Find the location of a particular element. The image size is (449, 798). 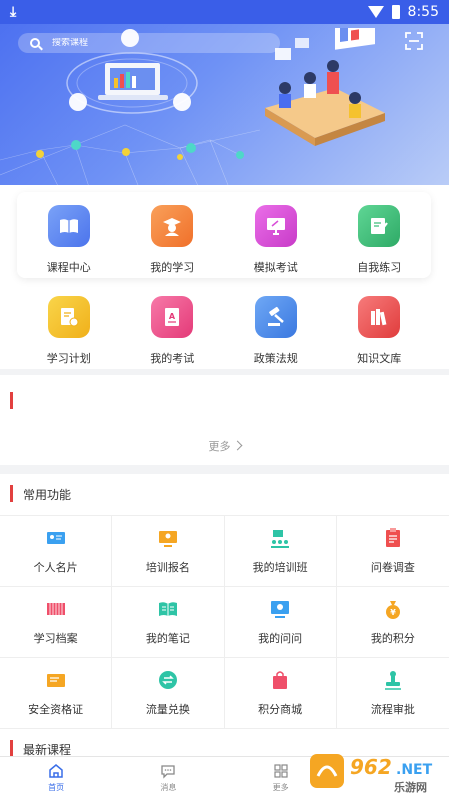

function-item-safety-certificate: 安全资格证 is located at coordinates (56, 693).